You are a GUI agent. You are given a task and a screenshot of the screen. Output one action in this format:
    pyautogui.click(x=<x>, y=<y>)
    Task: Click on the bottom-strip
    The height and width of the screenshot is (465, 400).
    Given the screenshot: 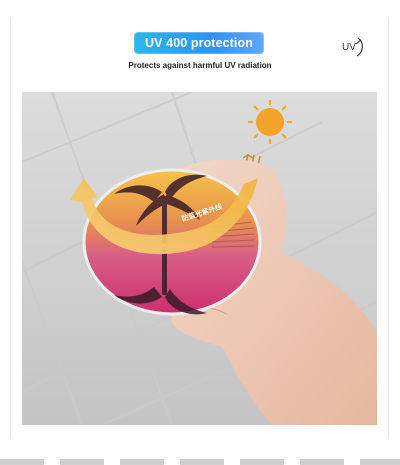 What is the action you would take?
    pyautogui.click(x=200, y=462)
    